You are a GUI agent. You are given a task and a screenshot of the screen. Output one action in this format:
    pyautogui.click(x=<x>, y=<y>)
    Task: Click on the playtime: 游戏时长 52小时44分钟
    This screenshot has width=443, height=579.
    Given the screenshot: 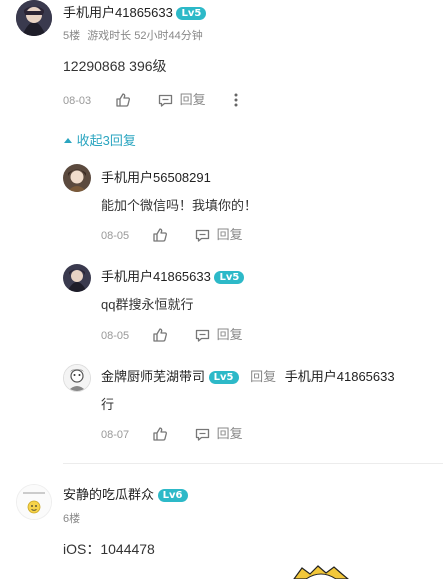 What is the action you would take?
    pyautogui.click(x=145, y=36)
    